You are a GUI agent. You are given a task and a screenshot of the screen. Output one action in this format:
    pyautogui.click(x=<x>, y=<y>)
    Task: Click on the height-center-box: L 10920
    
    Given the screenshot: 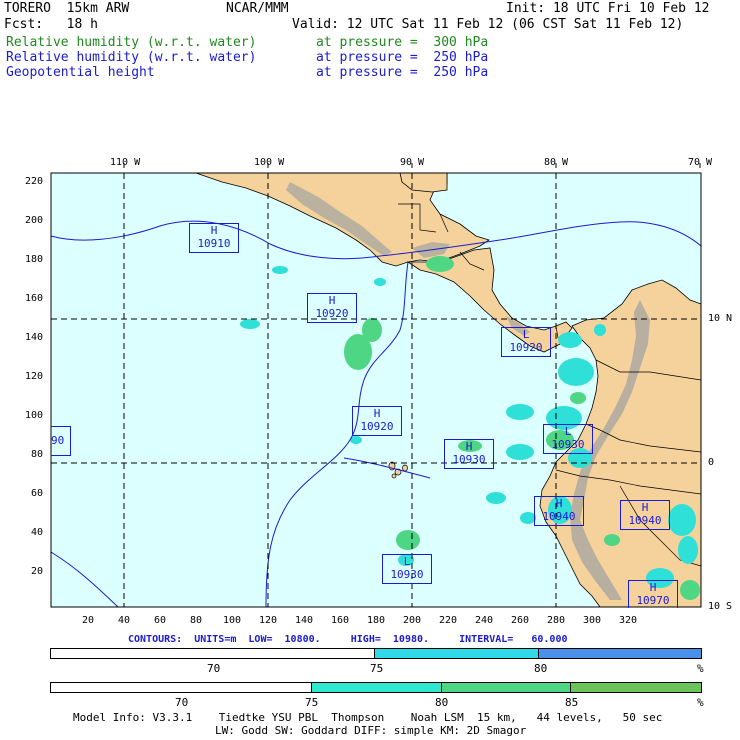 What is the action you would take?
    pyautogui.click(x=526, y=342)
    